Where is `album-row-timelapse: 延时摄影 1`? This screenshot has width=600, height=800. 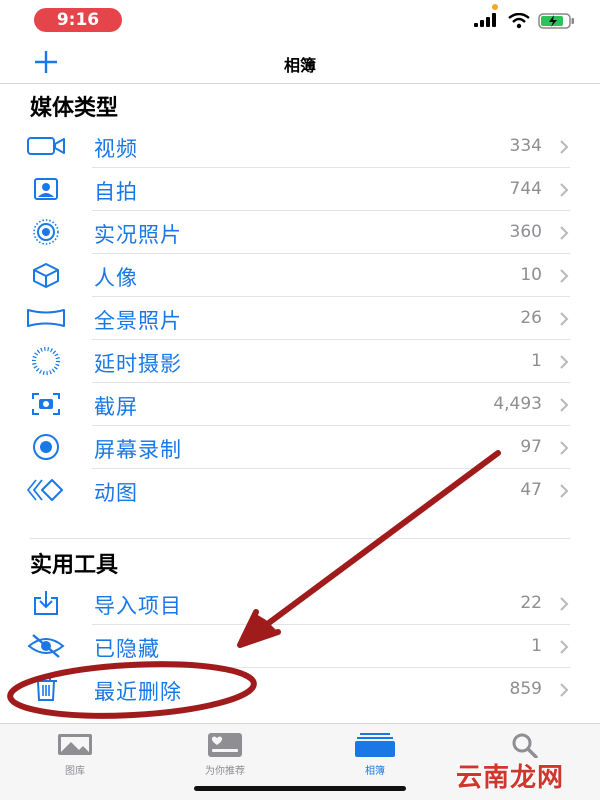
album-row-timelapse: 延时摄影 1 is located at coordinates (300, 361).